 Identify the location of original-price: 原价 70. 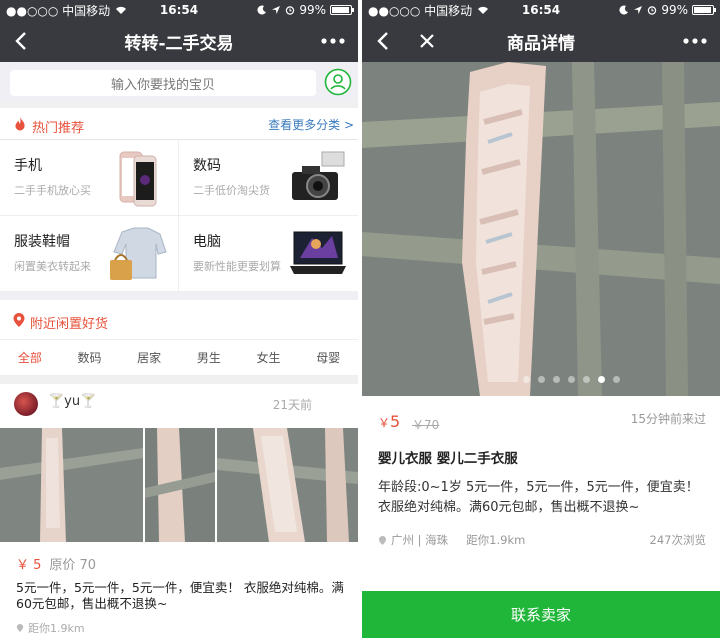
(73, 565).